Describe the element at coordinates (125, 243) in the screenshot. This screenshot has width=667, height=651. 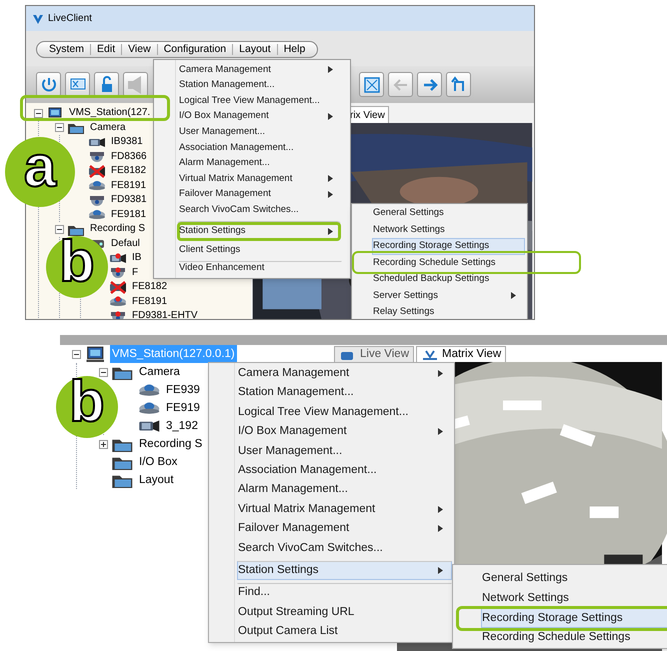
I see `tree-item-label: Defaul` at that location.